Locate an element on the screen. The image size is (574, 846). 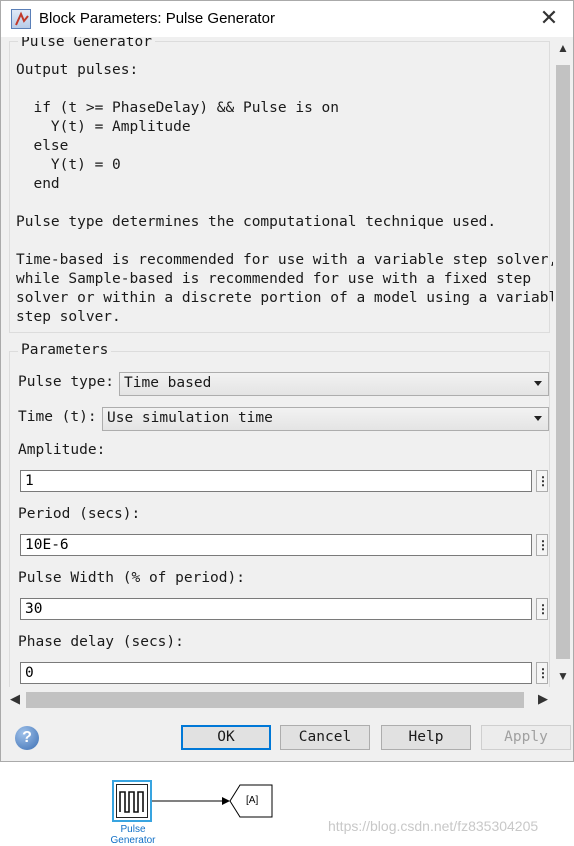
period-label: Period (secs): is located at coordinates (79, 514).